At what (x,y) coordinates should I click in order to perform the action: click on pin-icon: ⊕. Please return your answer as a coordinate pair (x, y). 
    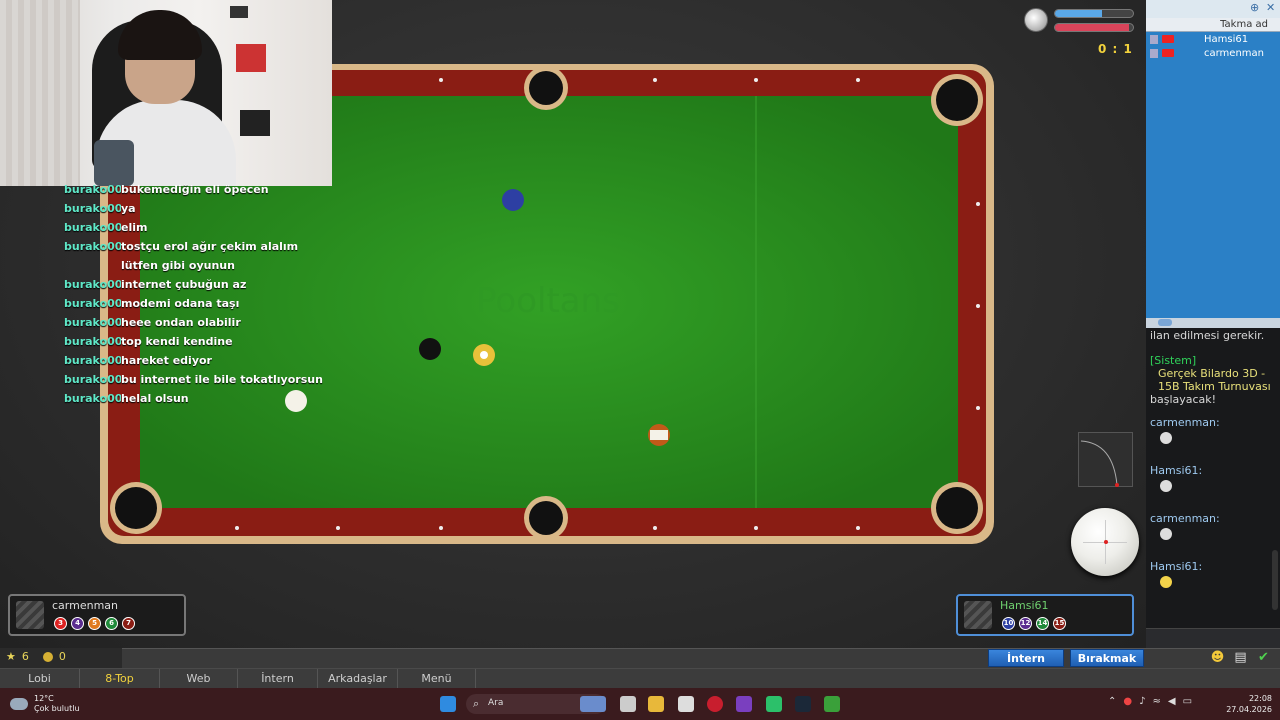
    Looking at the image, I should click on (1254, 7).